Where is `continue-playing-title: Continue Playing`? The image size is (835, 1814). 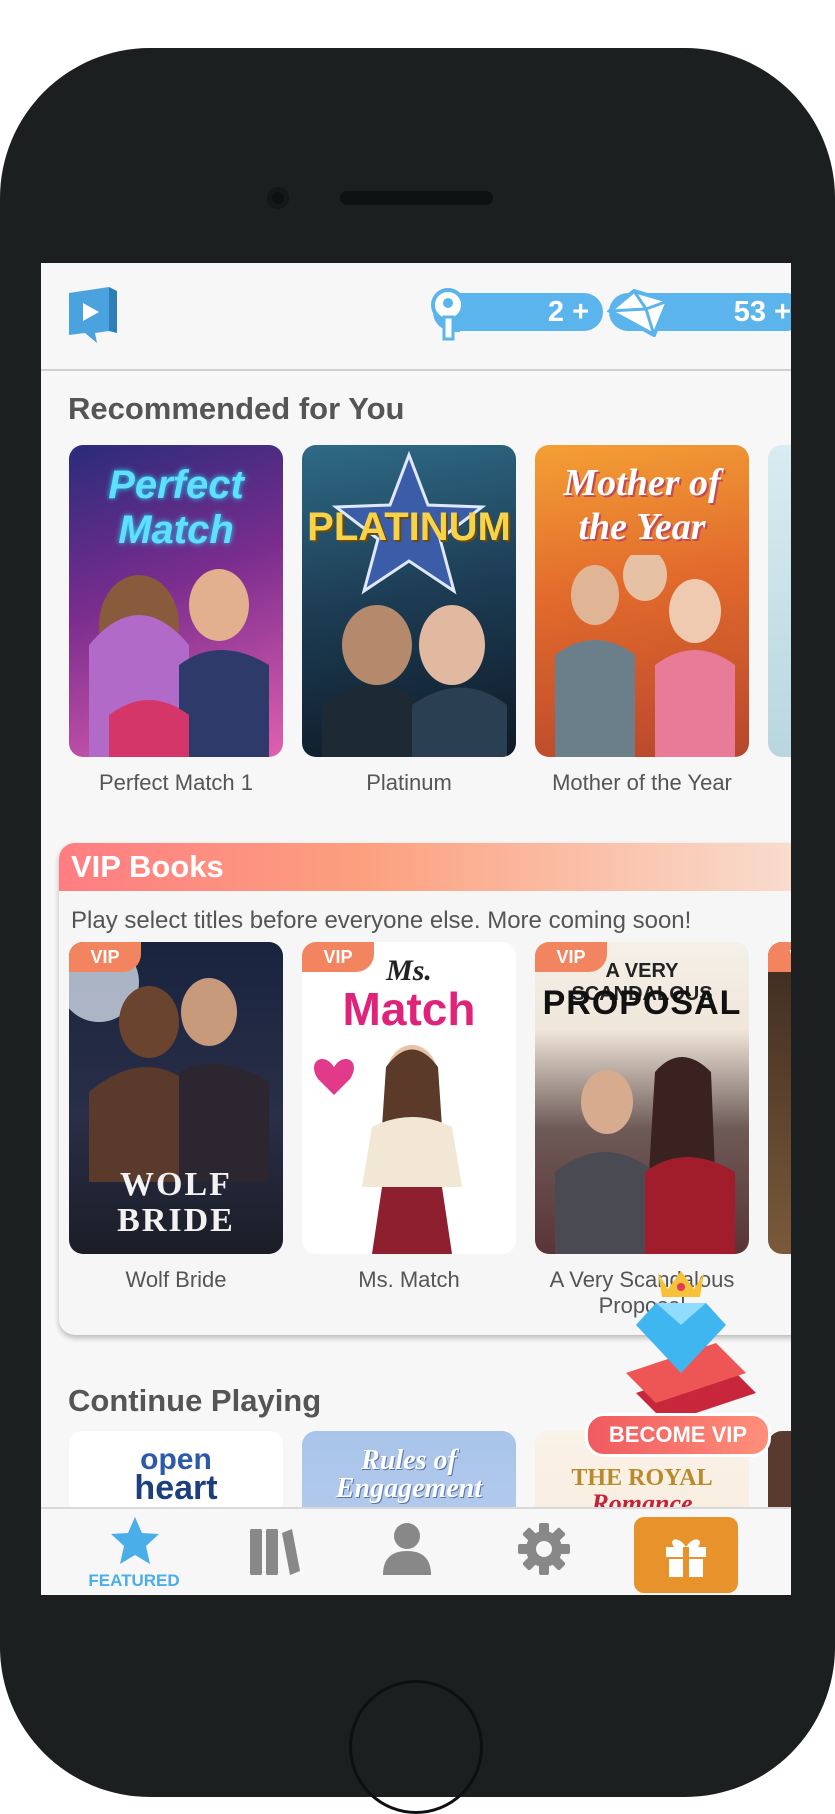
continue-playing-title: Continue Playing is located at coordinates (195, 1400).